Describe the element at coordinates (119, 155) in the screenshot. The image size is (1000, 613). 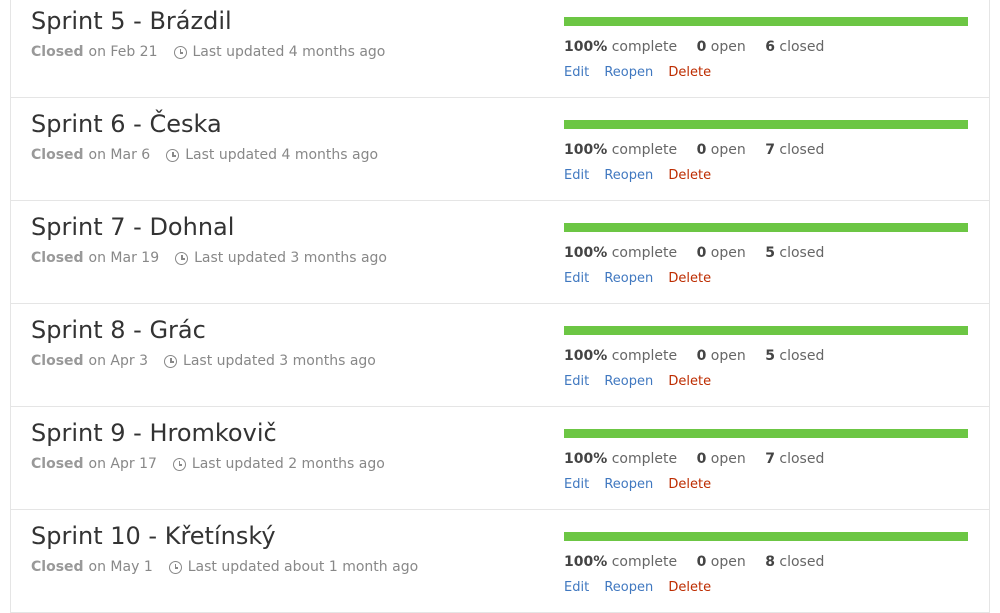
I see `closed-date: on Mar 6` at that location.